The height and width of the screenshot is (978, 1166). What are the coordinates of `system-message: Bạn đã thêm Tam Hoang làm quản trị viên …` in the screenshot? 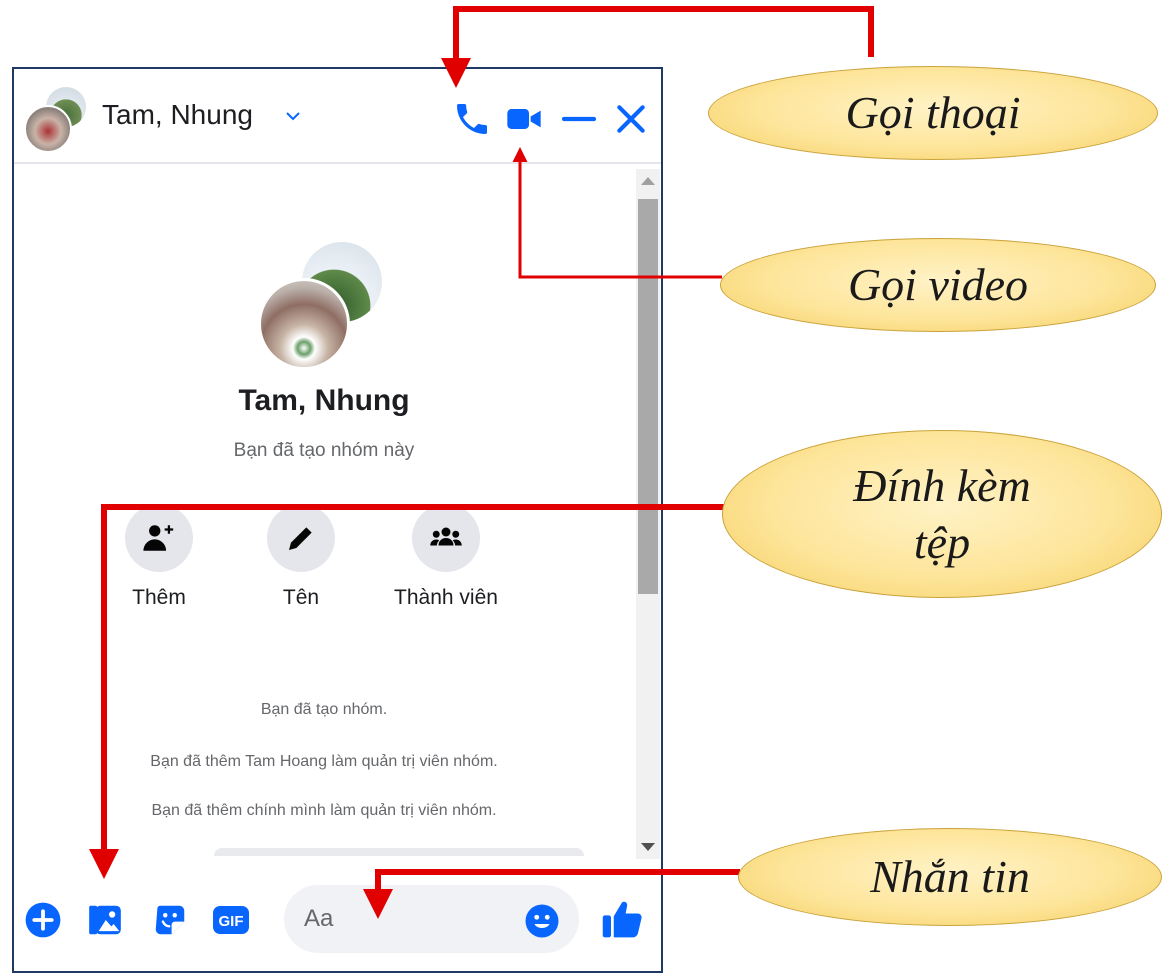 It's located at (324, 761).